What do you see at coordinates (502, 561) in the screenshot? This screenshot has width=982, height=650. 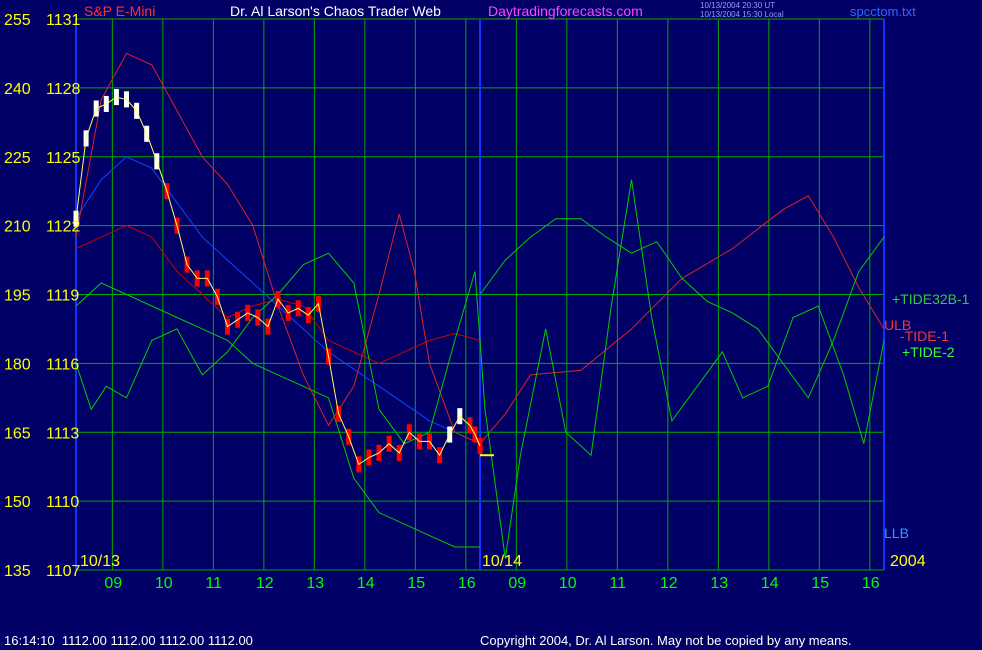 I see `date-label: 10/14` at bounding box center [502, 561].